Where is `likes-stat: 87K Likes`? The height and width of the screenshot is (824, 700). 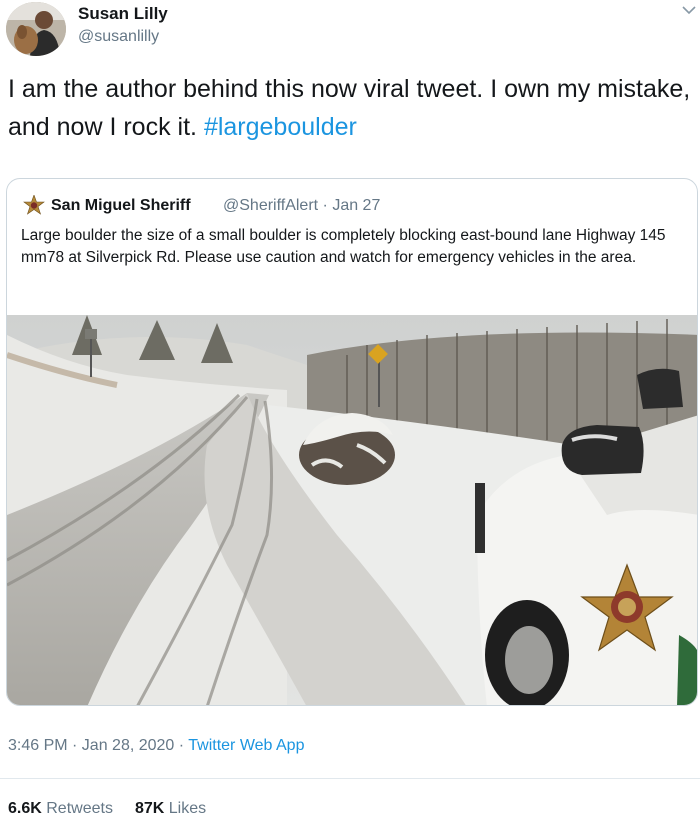 likes-stat: 87K Likes is located at coordinates (170, 808).